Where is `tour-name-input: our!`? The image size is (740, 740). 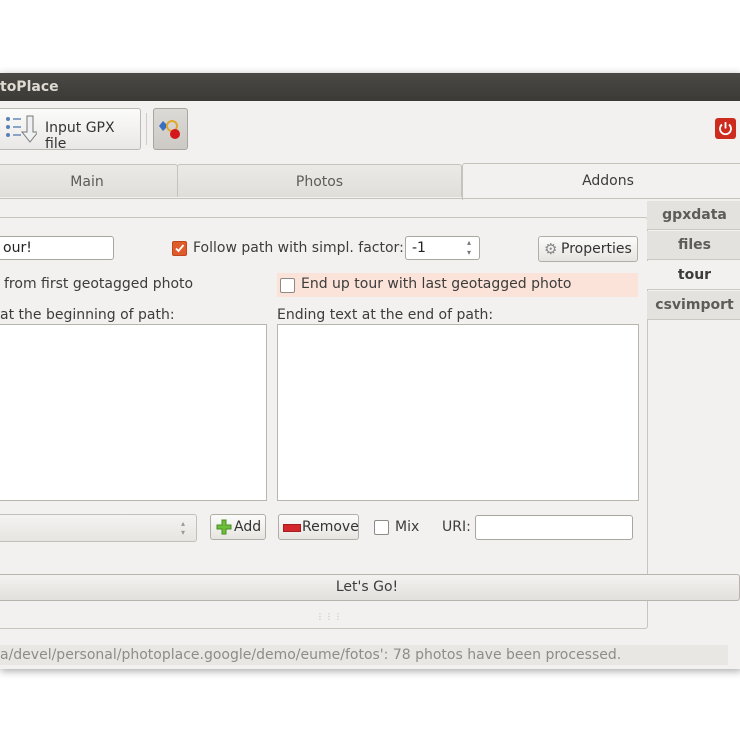 tour-name-input: our! is located at coordinates (57, 248).